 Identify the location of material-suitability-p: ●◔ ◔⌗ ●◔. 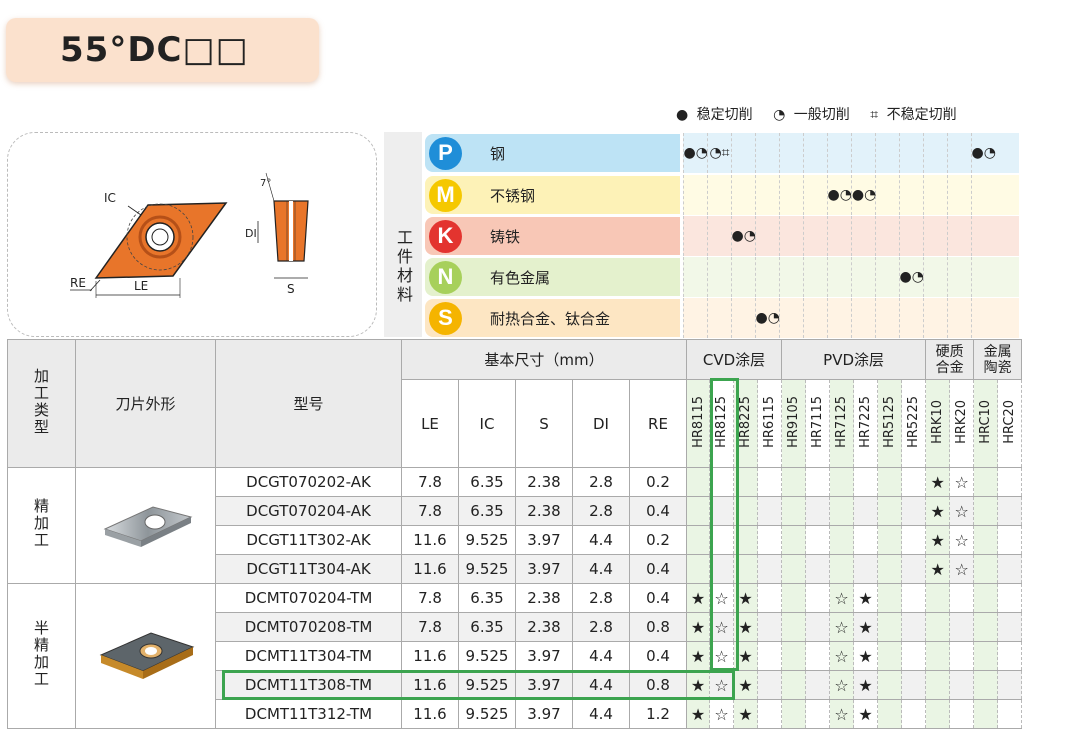
(851, 153).